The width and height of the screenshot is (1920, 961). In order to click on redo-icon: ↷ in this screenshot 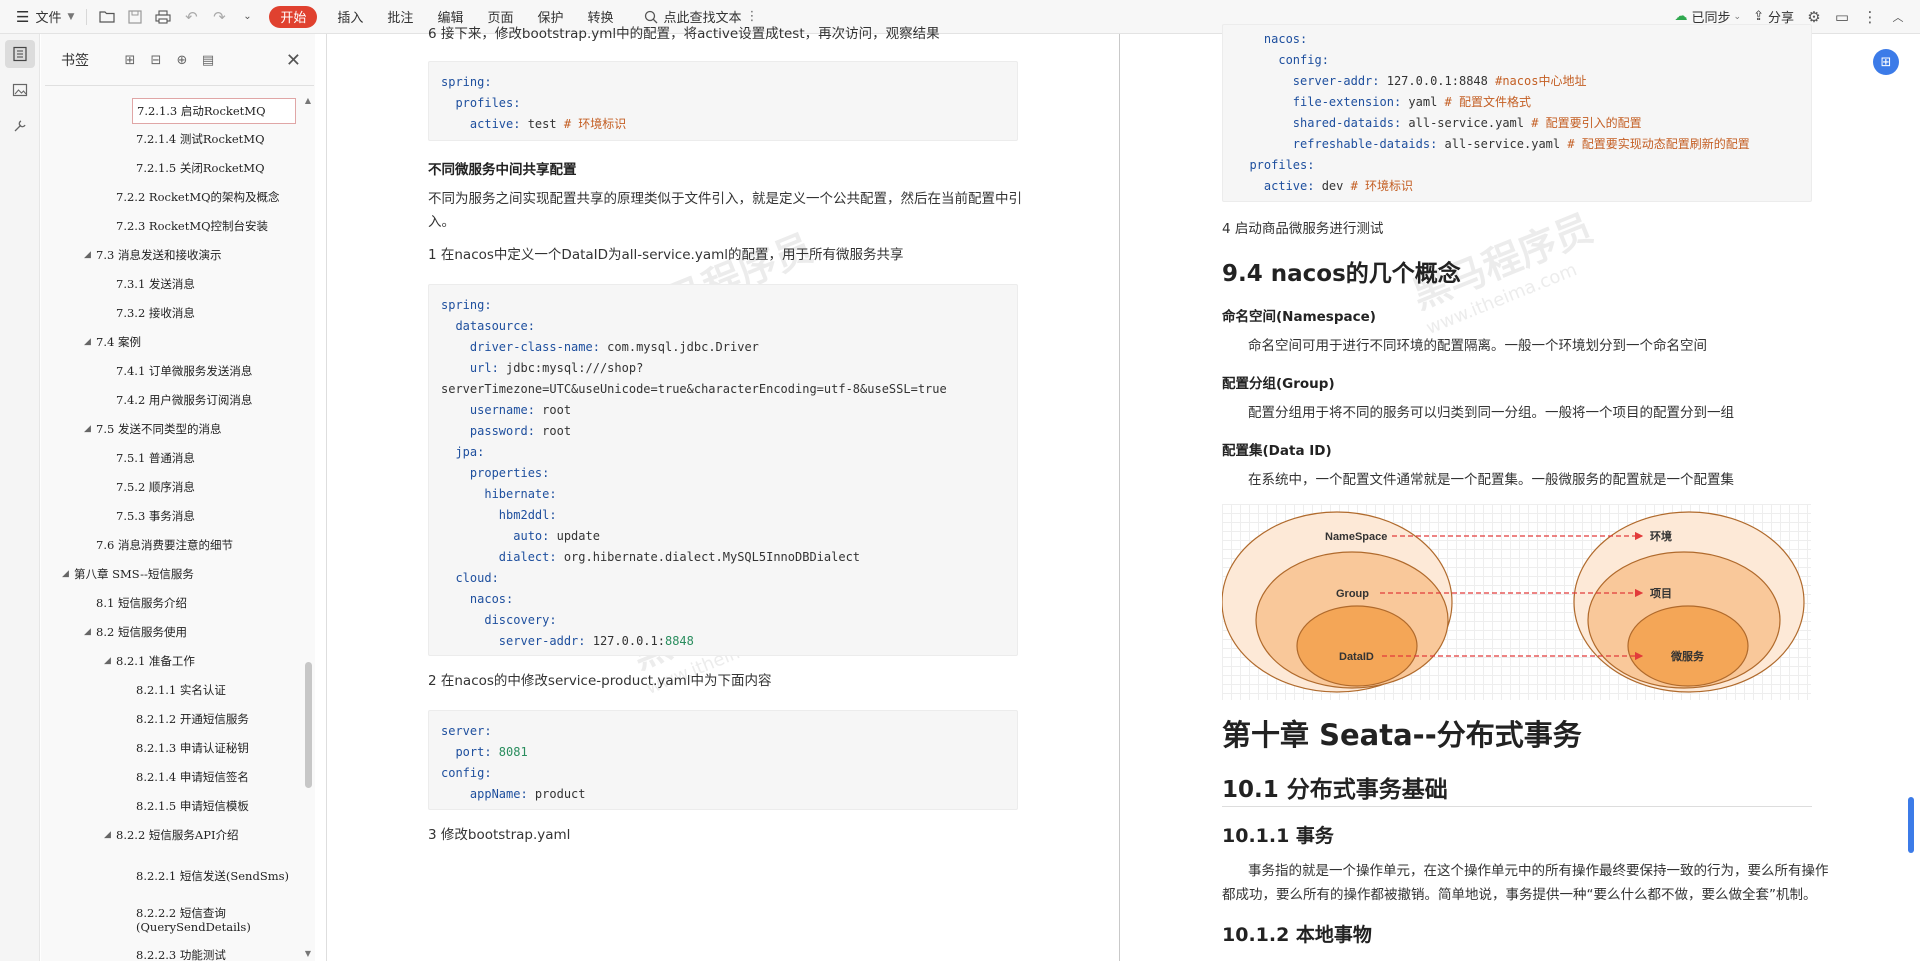, I will do `click(219, 17)`.